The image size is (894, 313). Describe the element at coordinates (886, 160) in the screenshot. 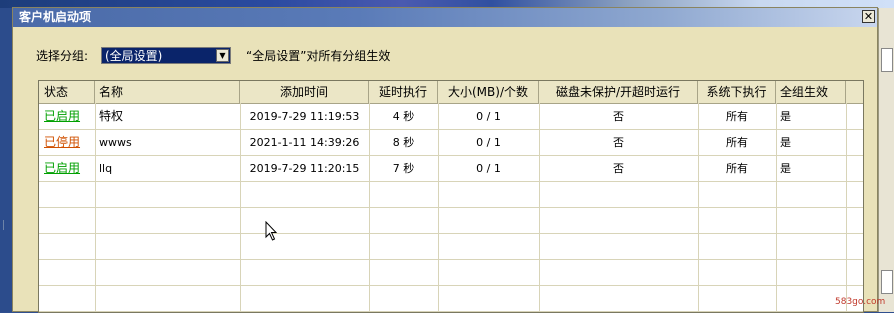

I see `background-app-right-panel` at that location.